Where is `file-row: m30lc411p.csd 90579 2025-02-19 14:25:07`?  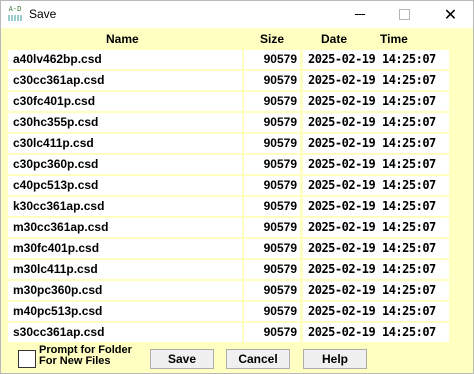
file-row: m30lc411p.csd 90579 2025-02-19 14:25:07 is located at coordinates (228, 268).